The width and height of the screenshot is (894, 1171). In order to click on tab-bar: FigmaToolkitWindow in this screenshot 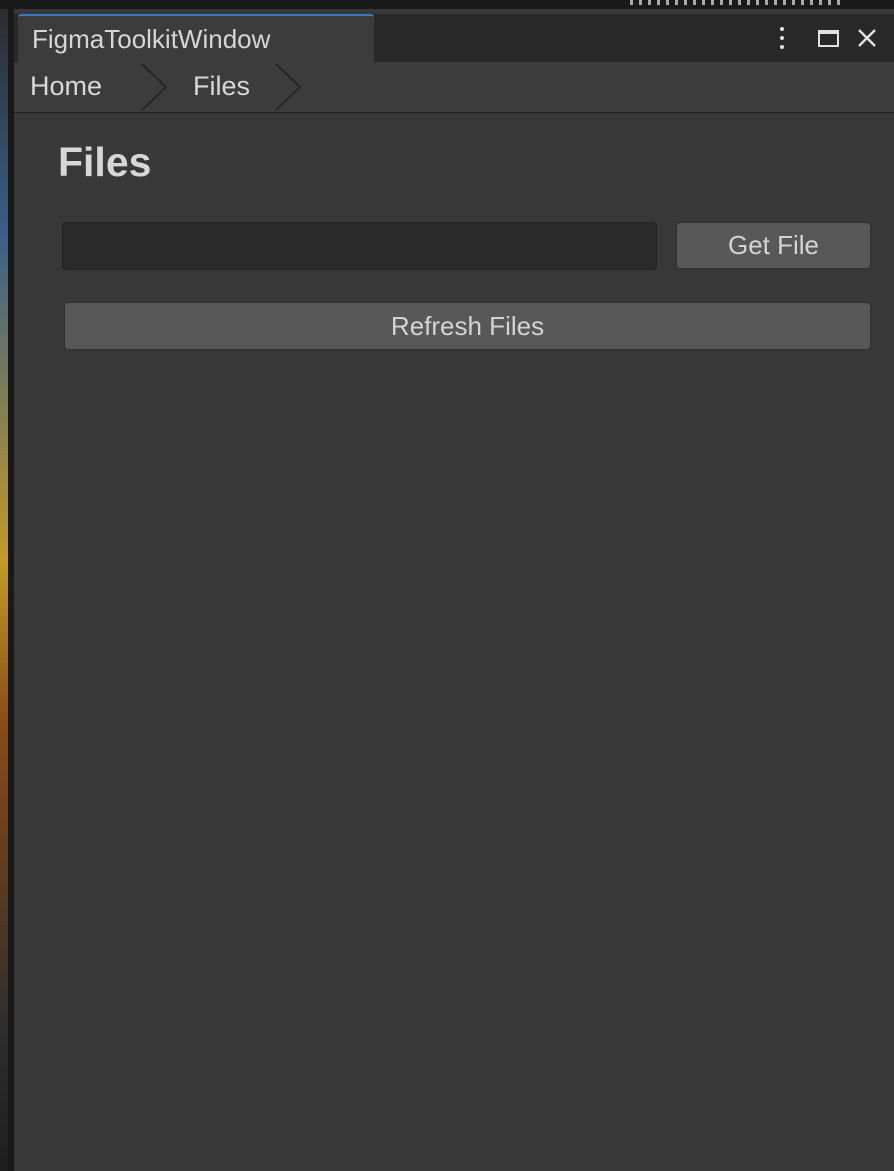, I will do `click(454, 38)`.